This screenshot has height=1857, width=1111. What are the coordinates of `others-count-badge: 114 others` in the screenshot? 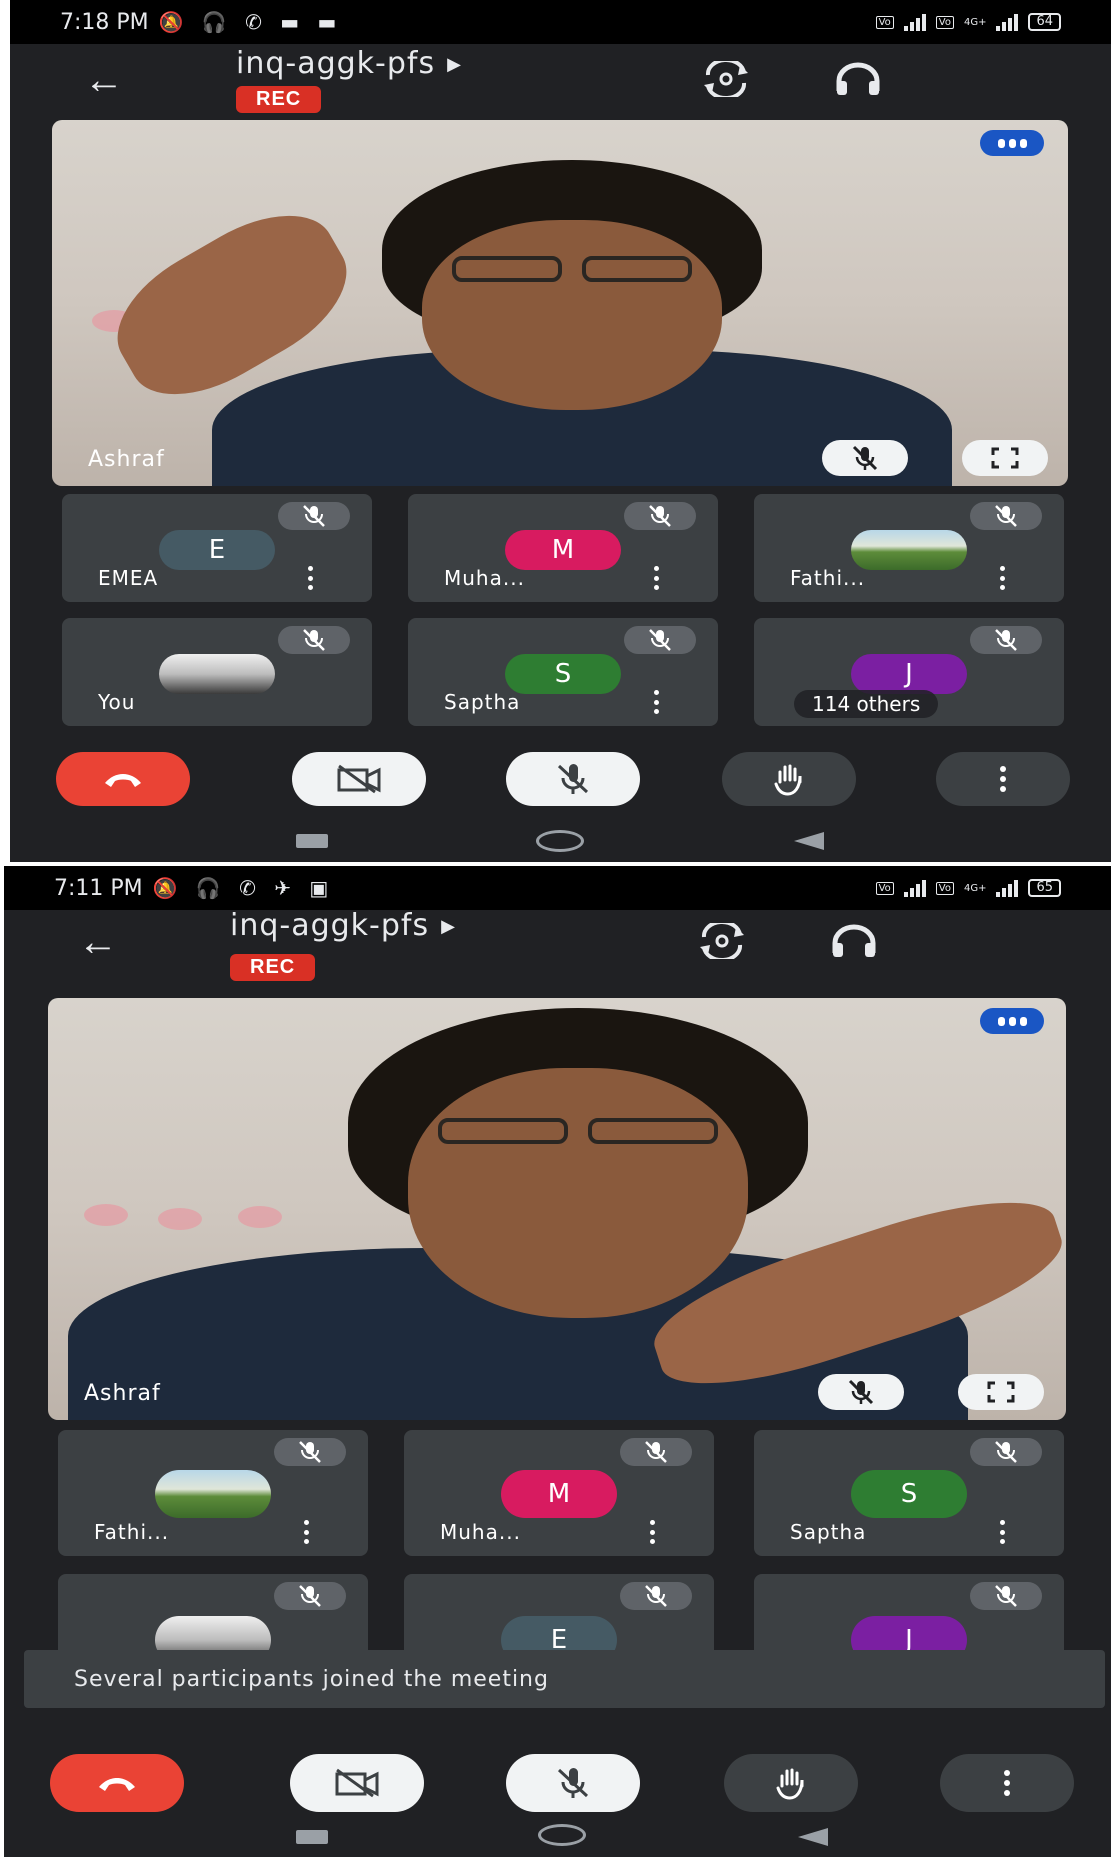 It's located at (866, 704).